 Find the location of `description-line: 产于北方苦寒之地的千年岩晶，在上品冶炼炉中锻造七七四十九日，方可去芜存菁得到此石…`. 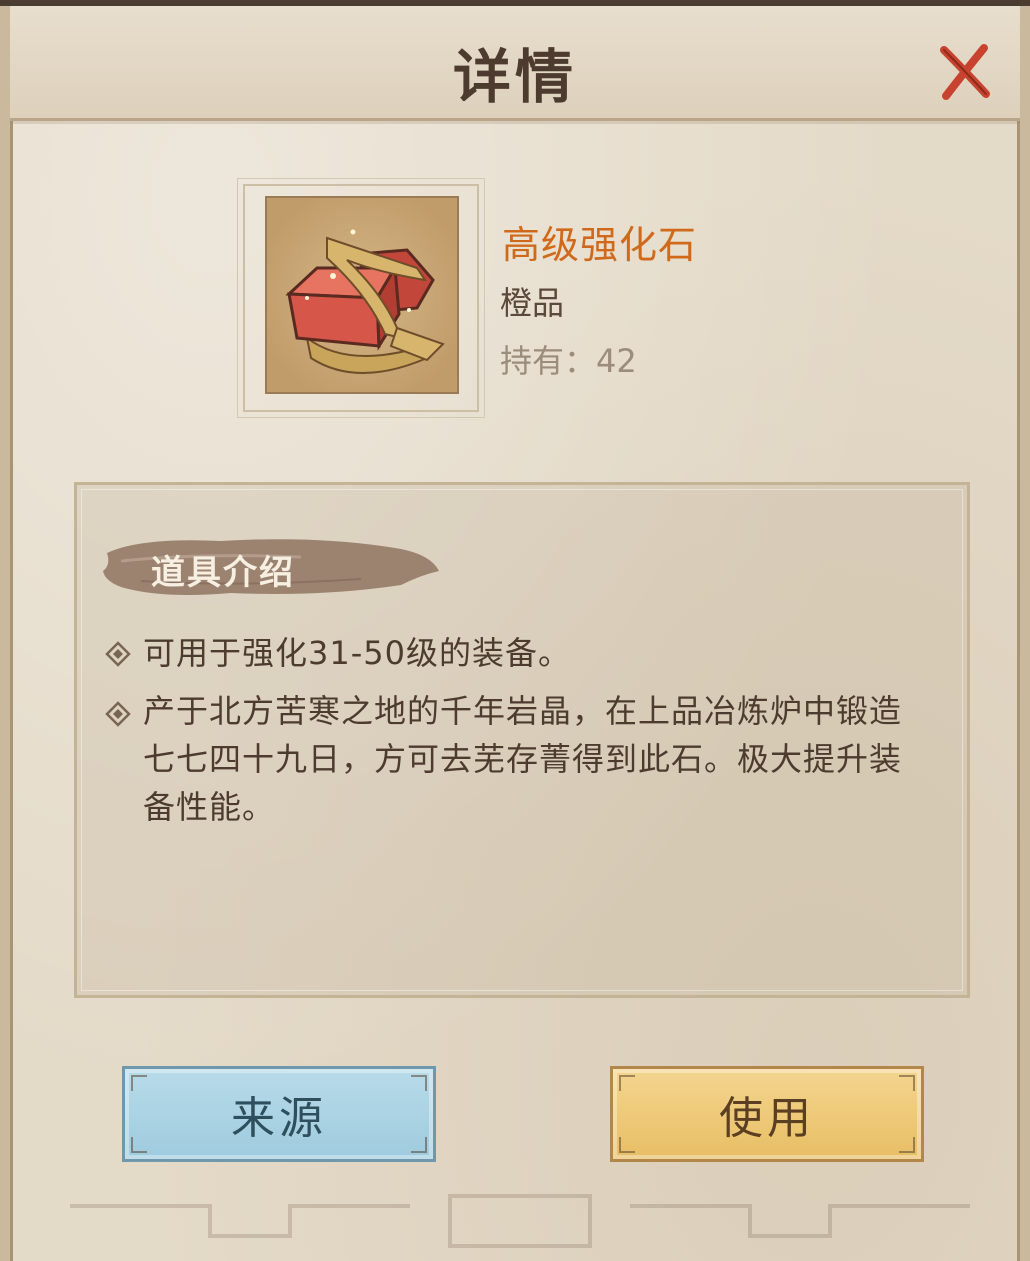

description-line: 产于北方苦寒之地的千年岩晶，在上品冶炼炉中锻造七七四十九日，方可去芜存菁得到此石… is located at coordinates (523, 759).